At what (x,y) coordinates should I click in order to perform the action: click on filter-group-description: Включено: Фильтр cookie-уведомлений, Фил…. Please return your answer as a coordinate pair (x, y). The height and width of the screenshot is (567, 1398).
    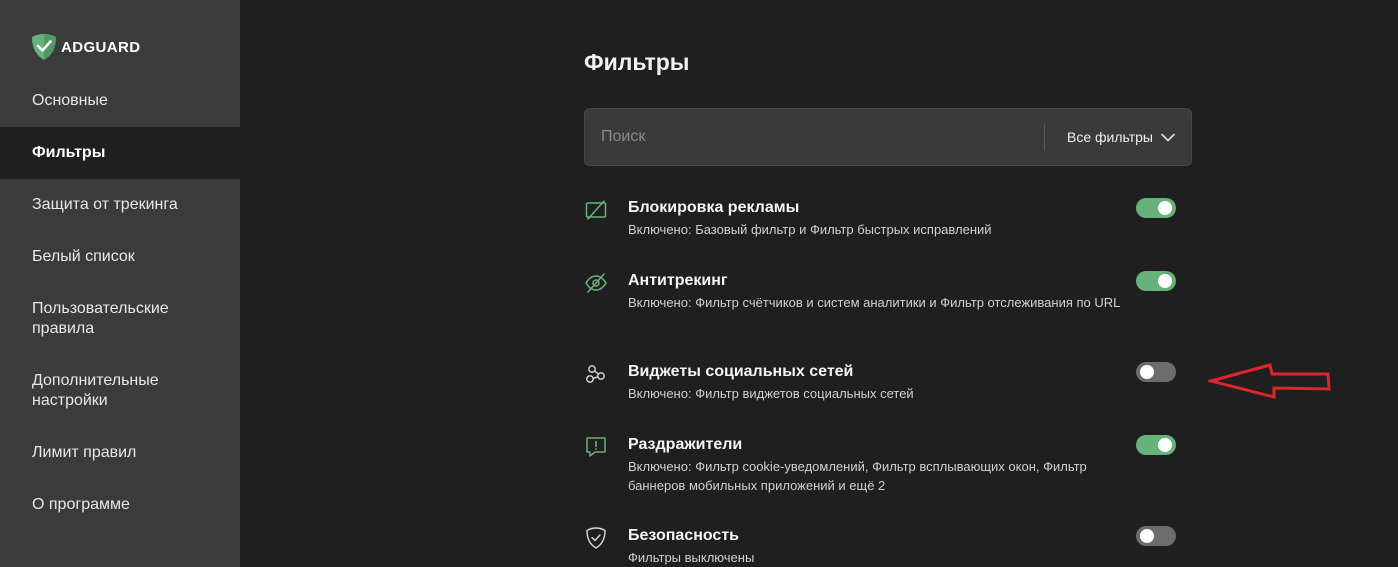
    Looking at the image, I should click on (857, 476).